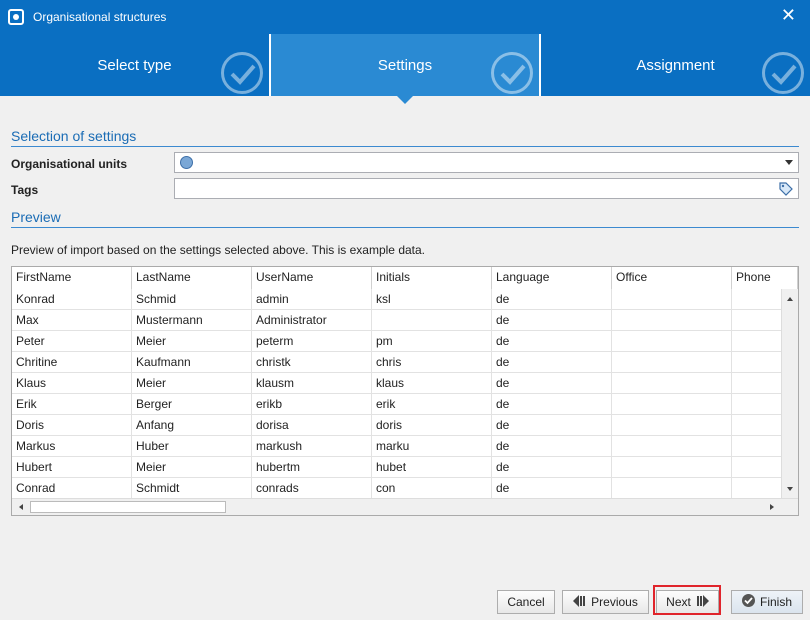 The image size is (810, 620). I want to click on next-button-highlight, so click(687, 600).